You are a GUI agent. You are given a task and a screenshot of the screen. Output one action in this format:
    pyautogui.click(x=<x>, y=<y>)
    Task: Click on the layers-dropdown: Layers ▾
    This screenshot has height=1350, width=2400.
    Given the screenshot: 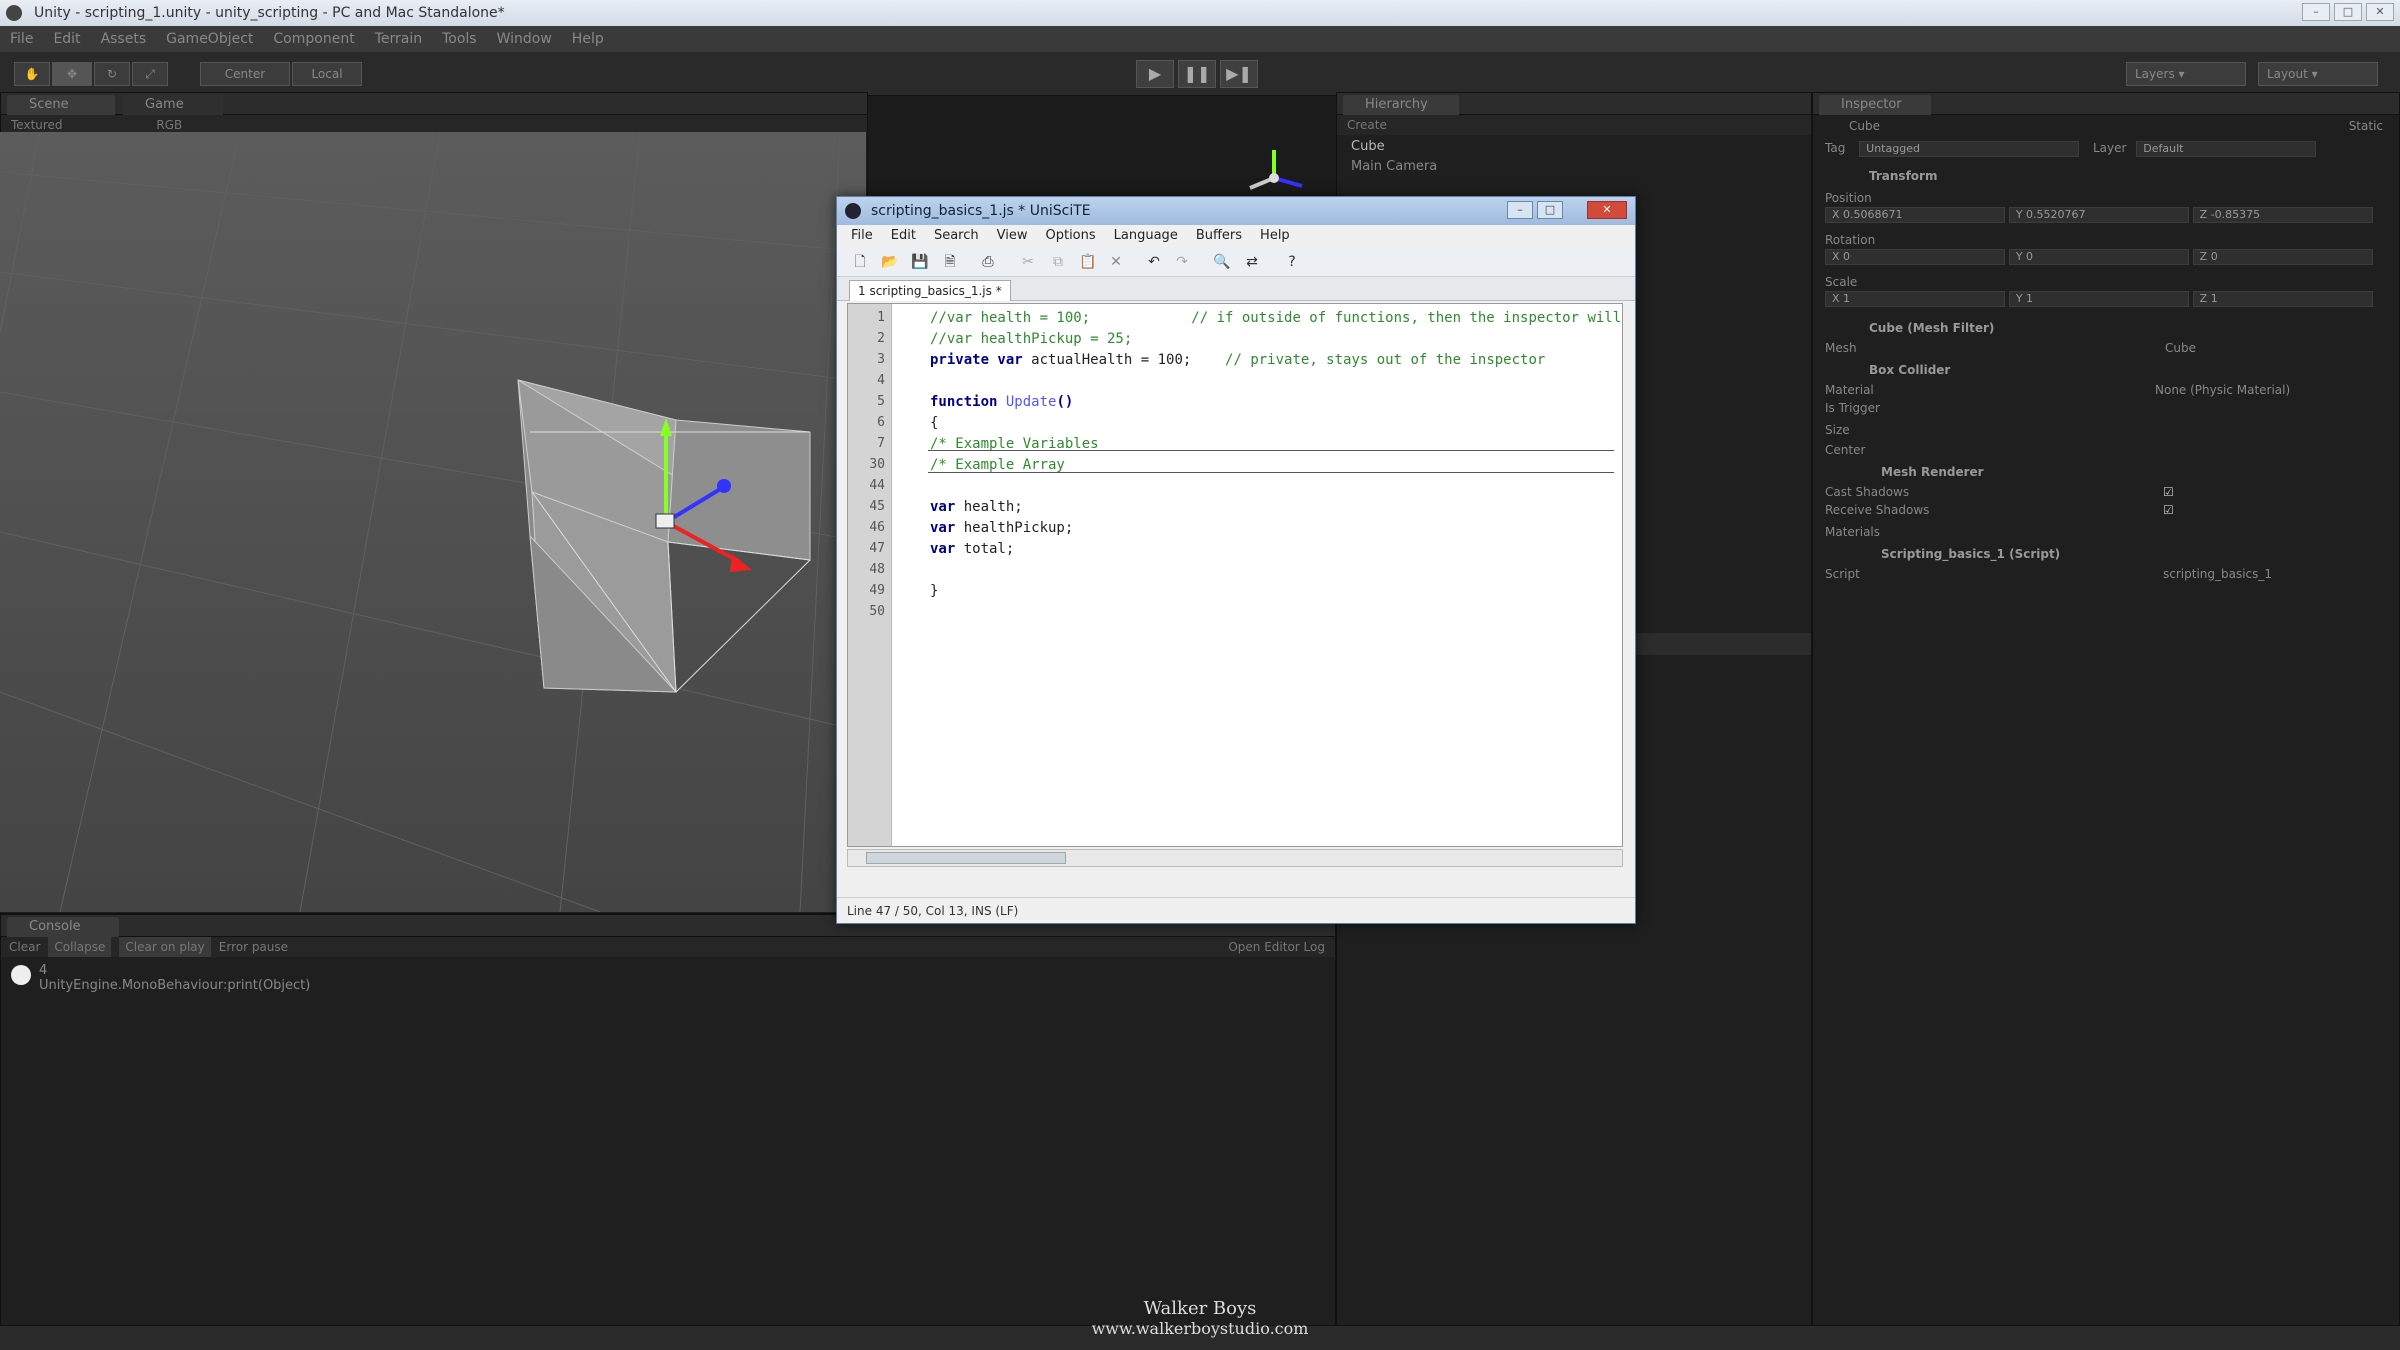 What is the action you would take?
    pyautogui.click(x=2186, y=74)
    